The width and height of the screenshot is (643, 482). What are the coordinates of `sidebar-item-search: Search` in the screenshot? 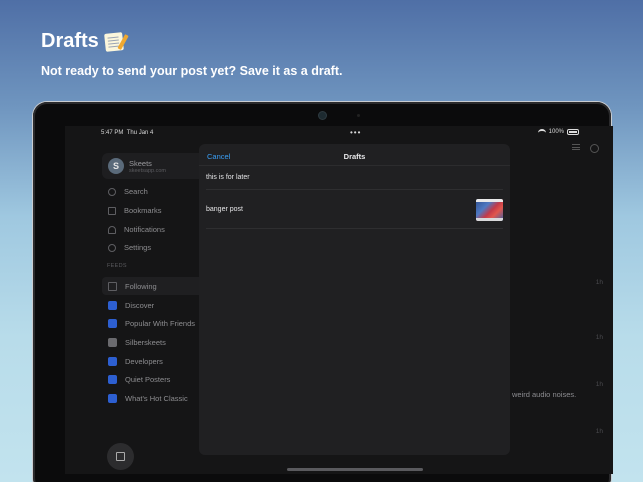 It's located at (128, 191).